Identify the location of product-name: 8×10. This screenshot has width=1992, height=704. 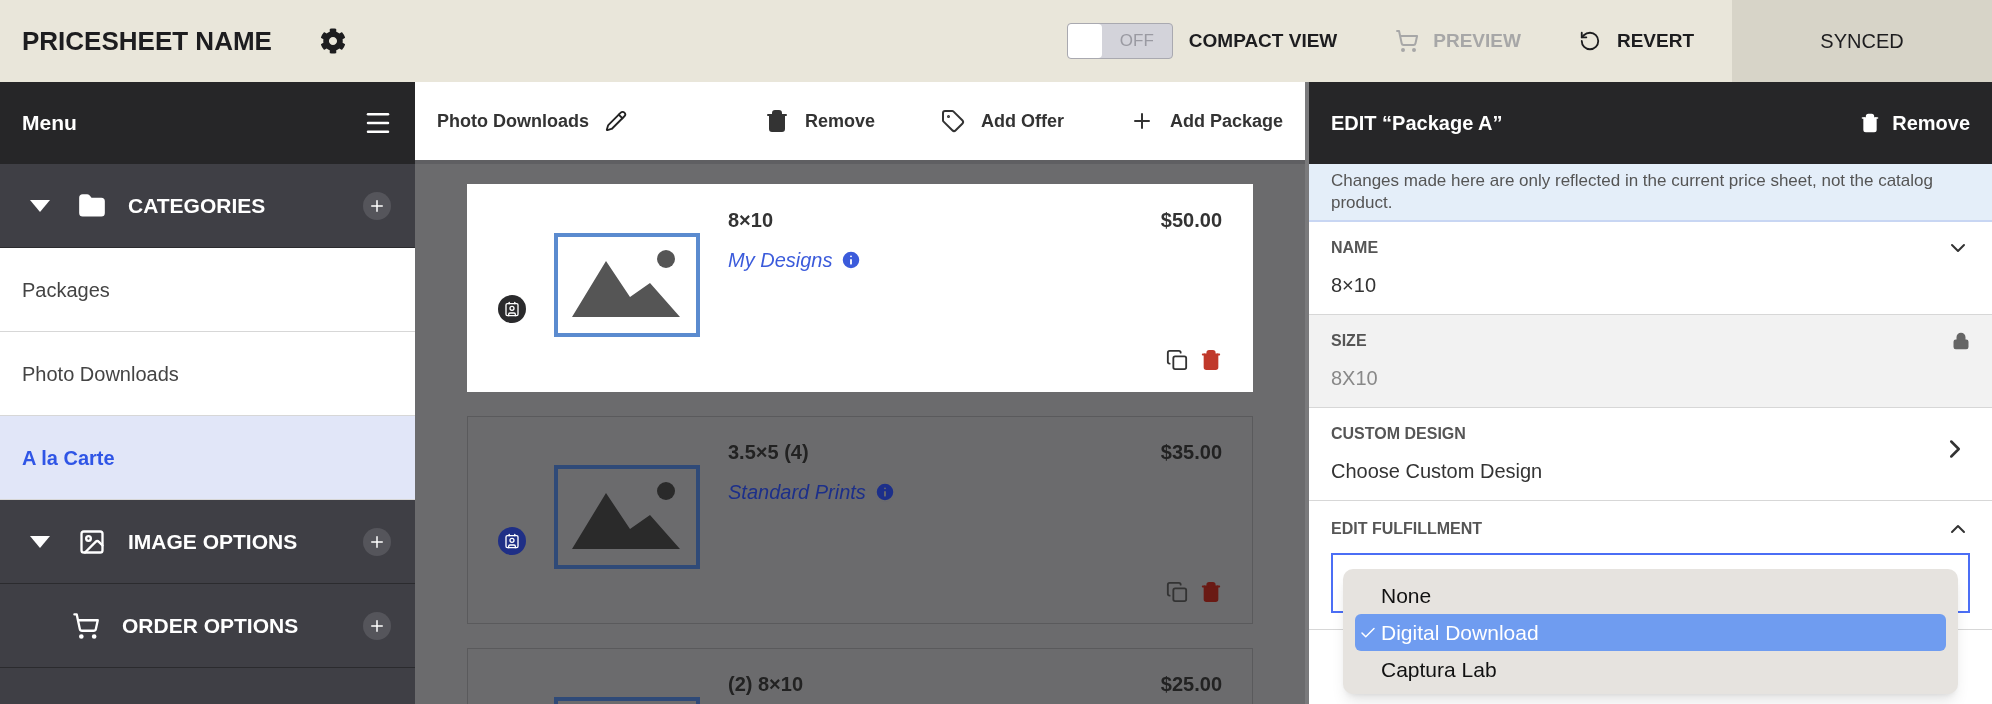
(751, 220).